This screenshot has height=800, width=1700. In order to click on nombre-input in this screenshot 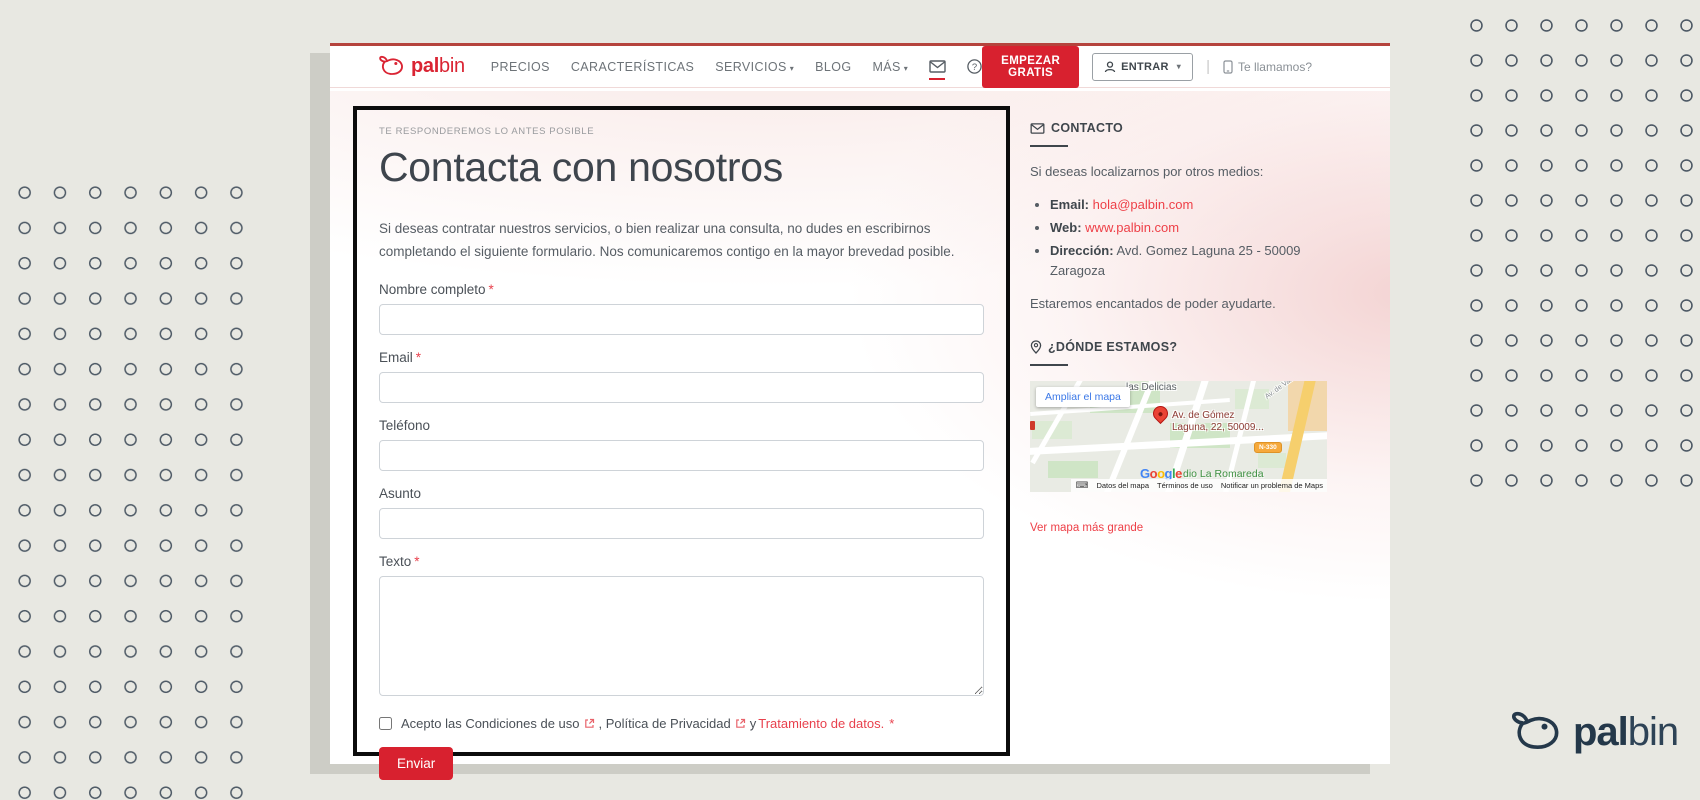, I will do `click(681, 319)`.